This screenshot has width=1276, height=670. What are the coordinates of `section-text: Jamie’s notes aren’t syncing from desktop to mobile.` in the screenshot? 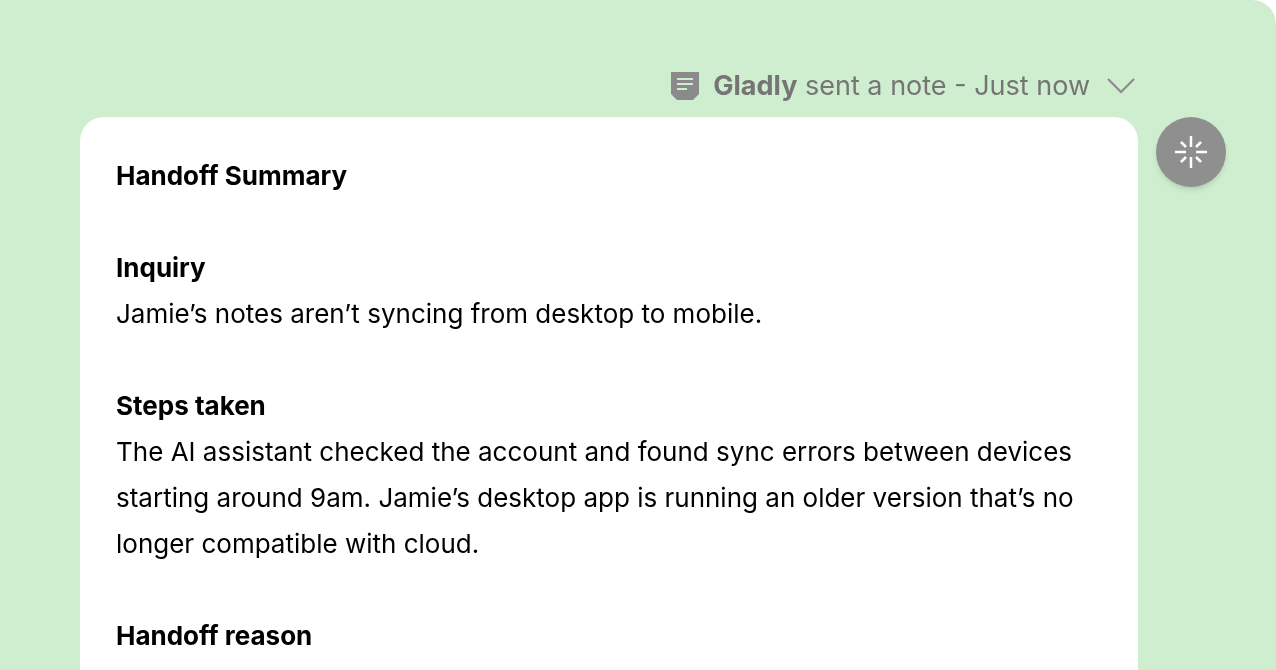 It's located at (440, 313).